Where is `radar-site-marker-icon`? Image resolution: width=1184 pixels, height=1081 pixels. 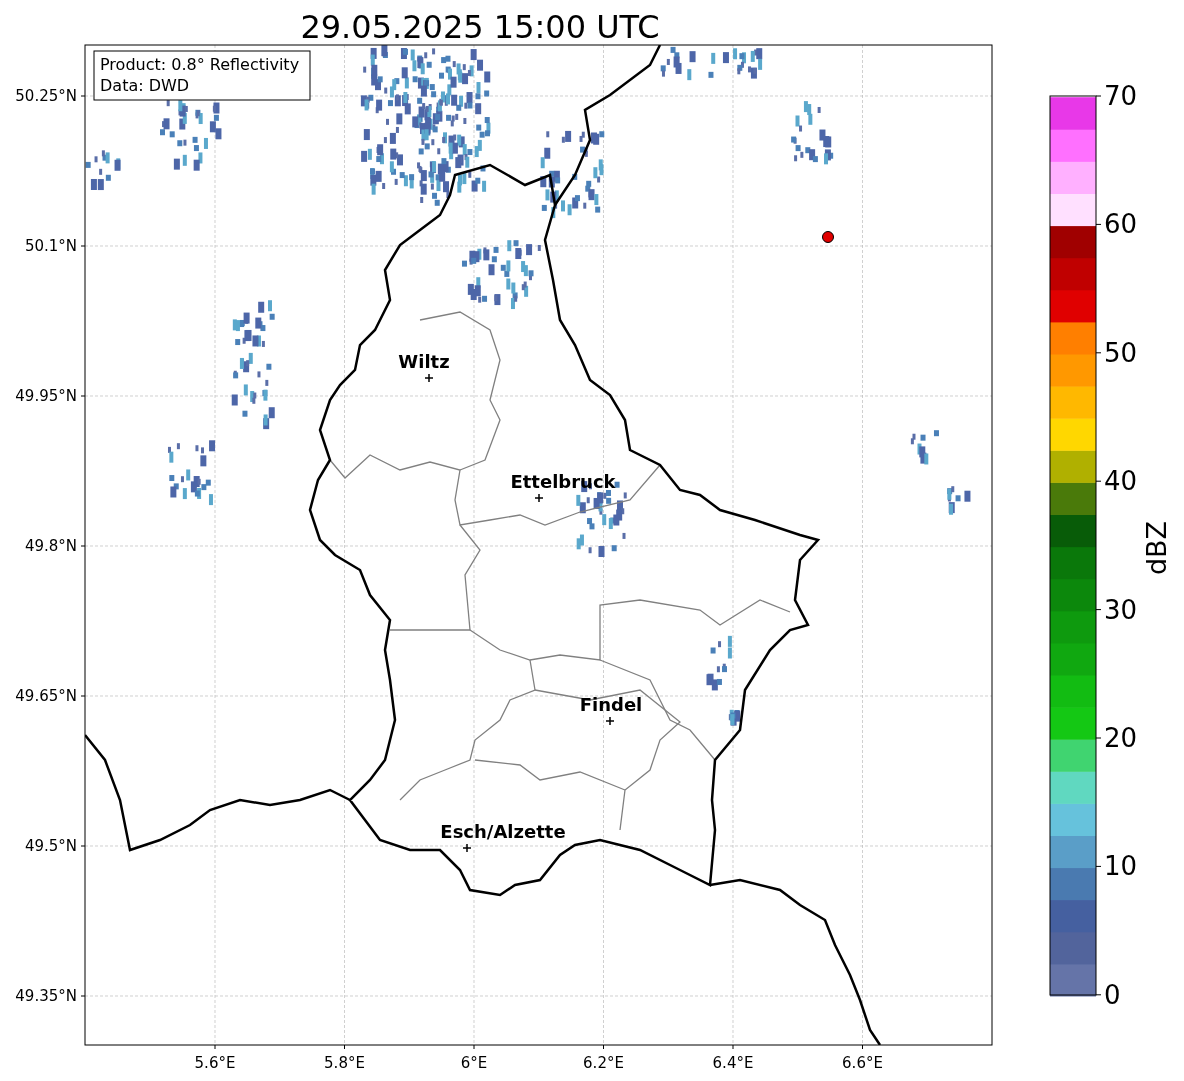
radar-site-marker-icon is located at coordinates (828, 237).